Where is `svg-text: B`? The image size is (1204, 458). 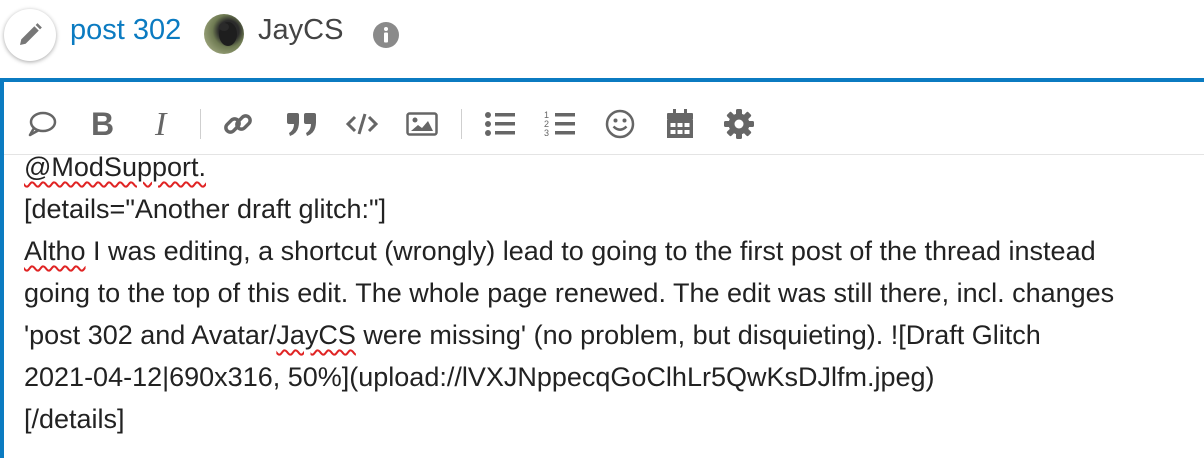
svg-text: B is located at coordinates (102, 124).